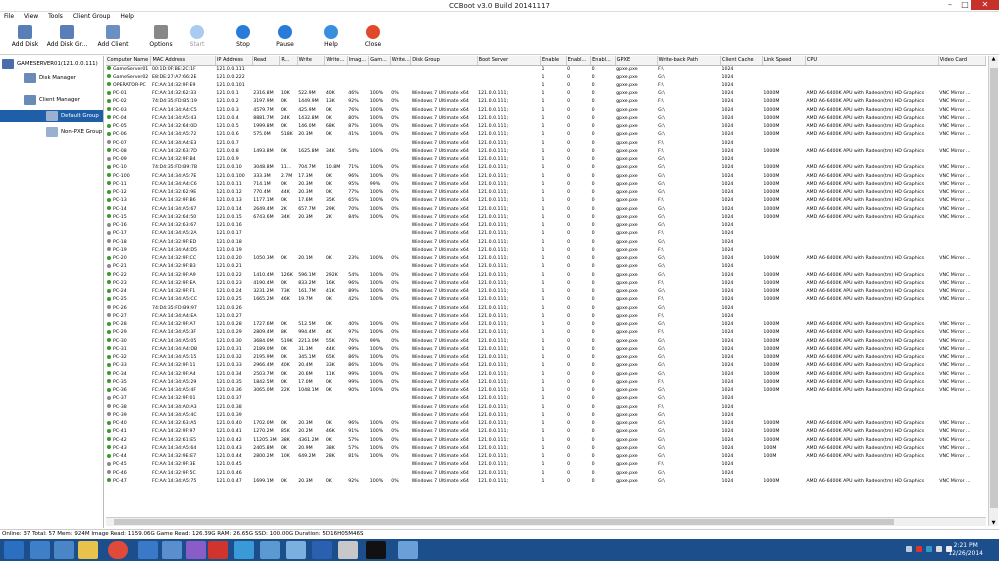 Image resolution: width=999 pixels, height=561 pixels. I want to click on column-header: Write, so click(311, 61).